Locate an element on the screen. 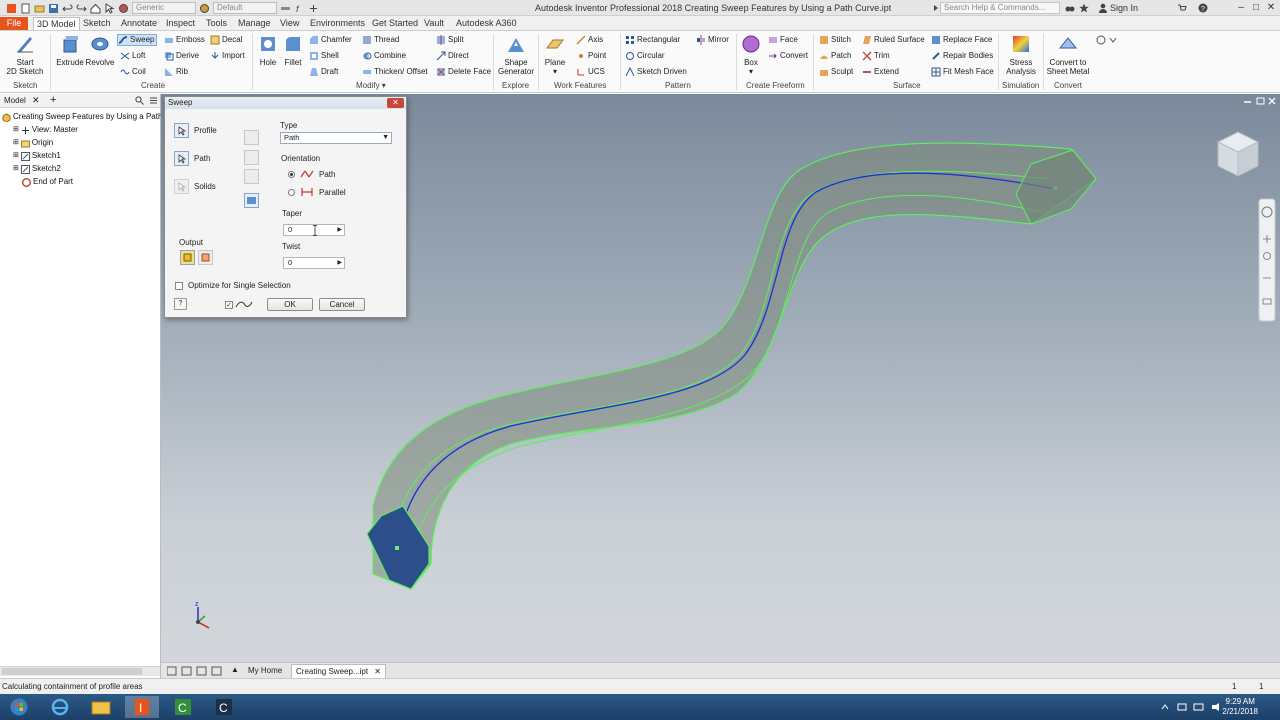 The image size is (1280, 720). system-tray-icons is located at coordinates (1195, 707).